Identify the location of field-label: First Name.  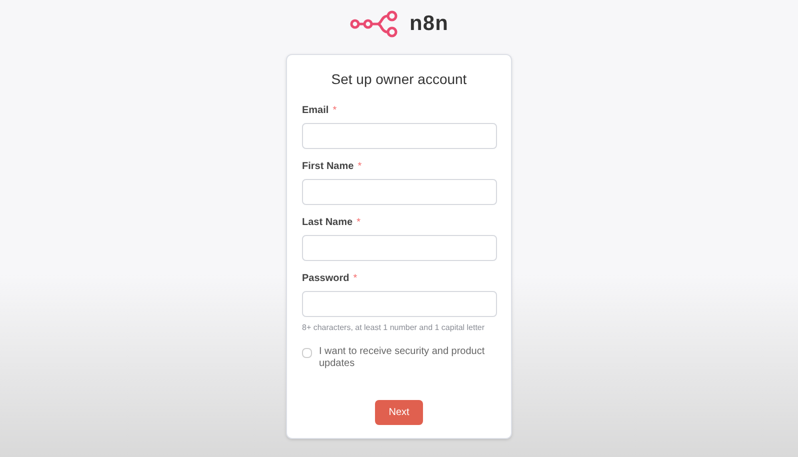
(328, 167).